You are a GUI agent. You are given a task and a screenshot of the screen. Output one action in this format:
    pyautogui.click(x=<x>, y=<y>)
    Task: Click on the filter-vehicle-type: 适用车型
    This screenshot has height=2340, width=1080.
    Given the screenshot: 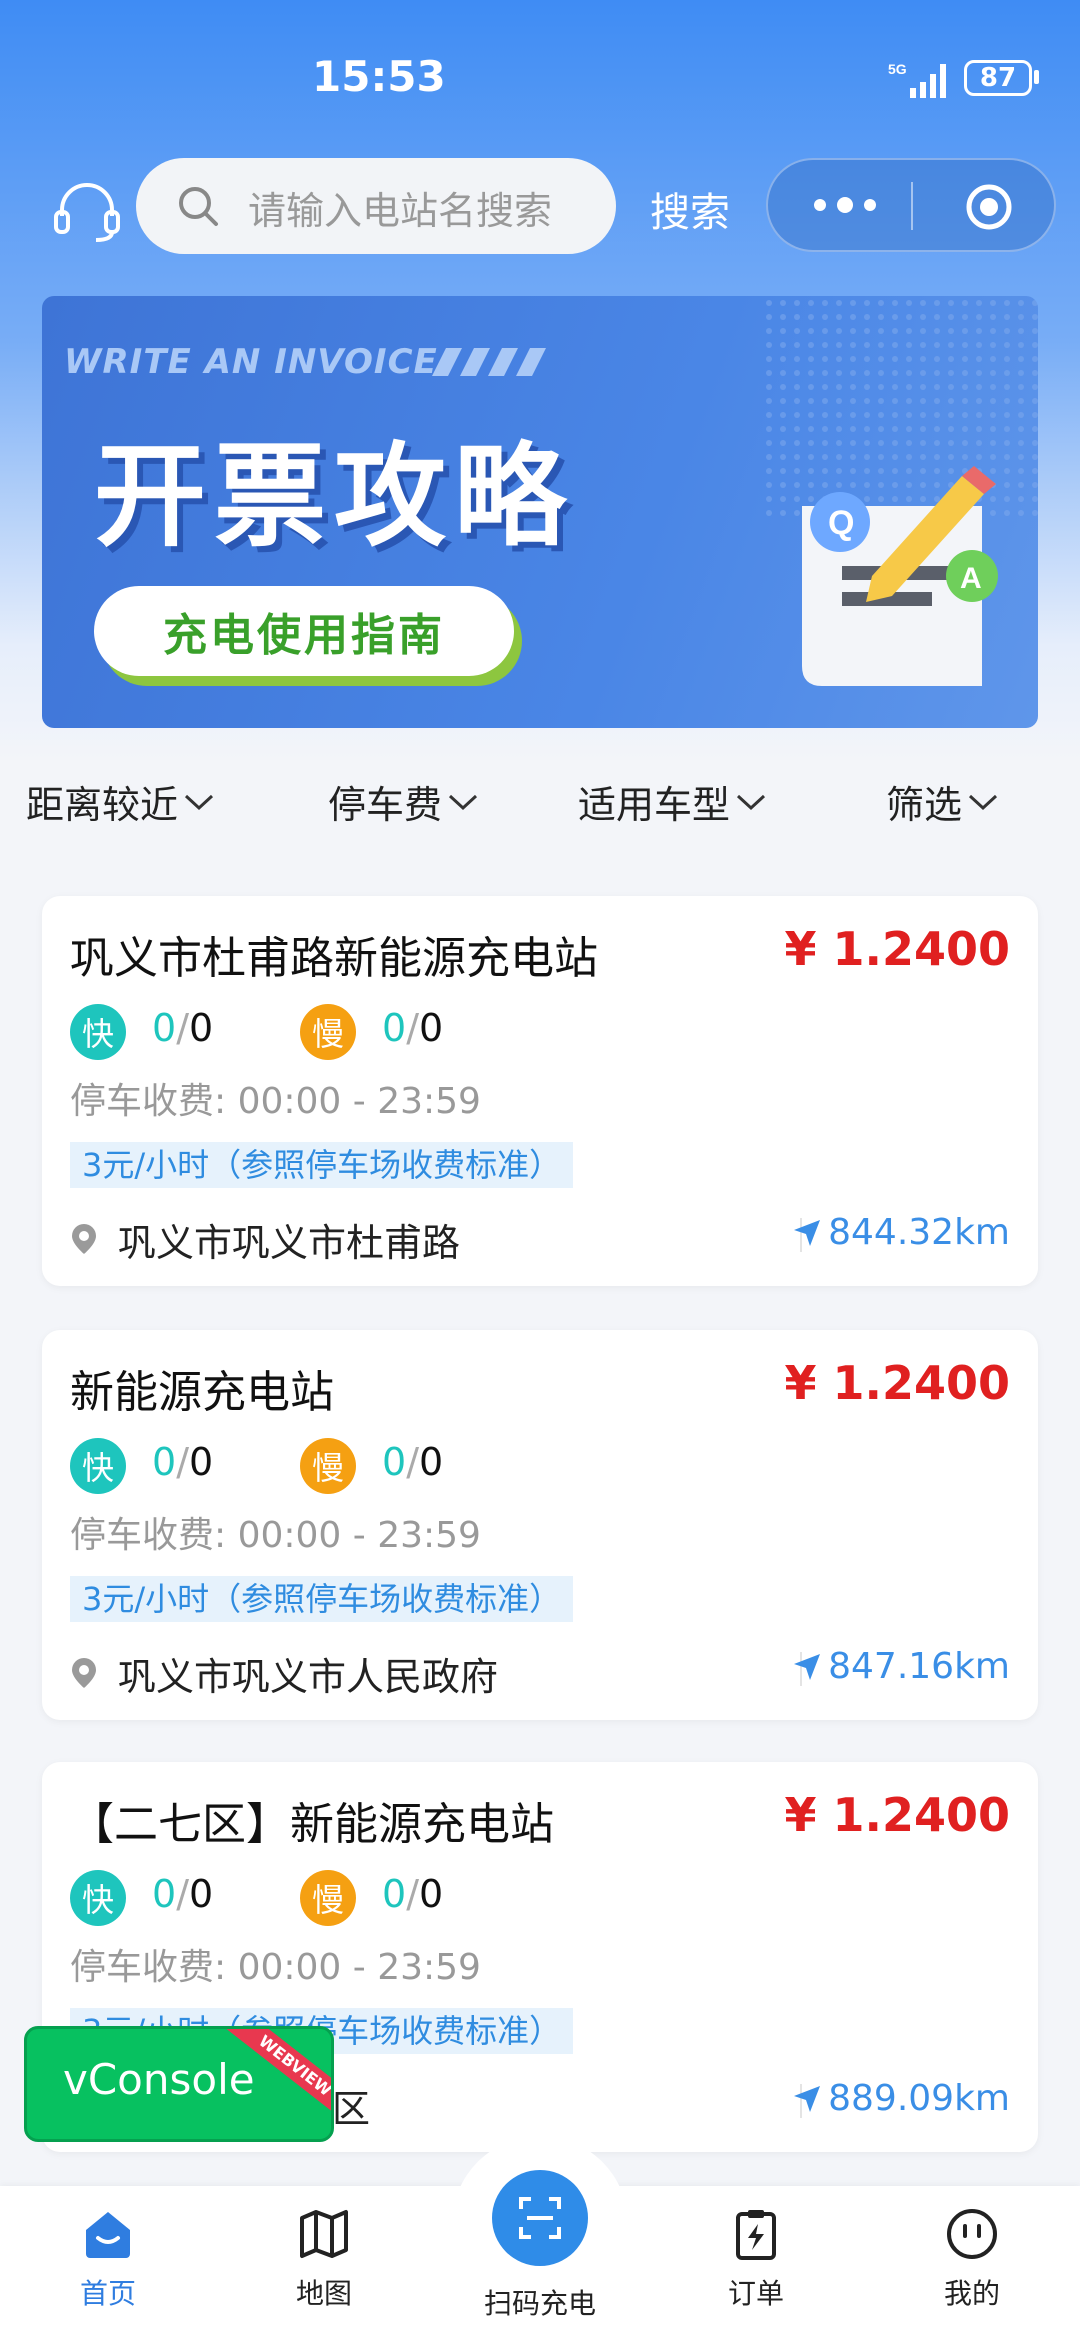 What is the action you would take?
    pyautogui.click(x=672, y=801)
    